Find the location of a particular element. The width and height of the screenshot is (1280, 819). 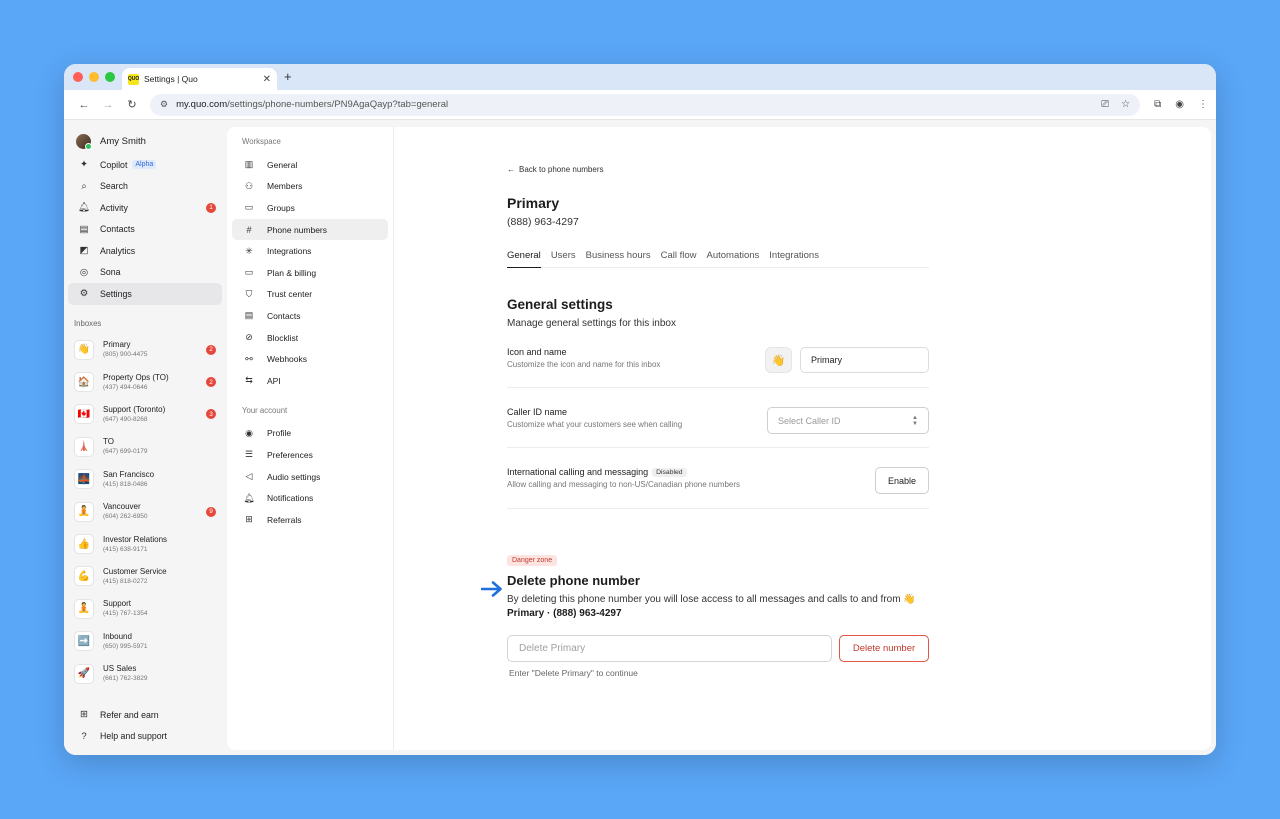

unread-count-badge: 2 is located at coordinates (211, 349).